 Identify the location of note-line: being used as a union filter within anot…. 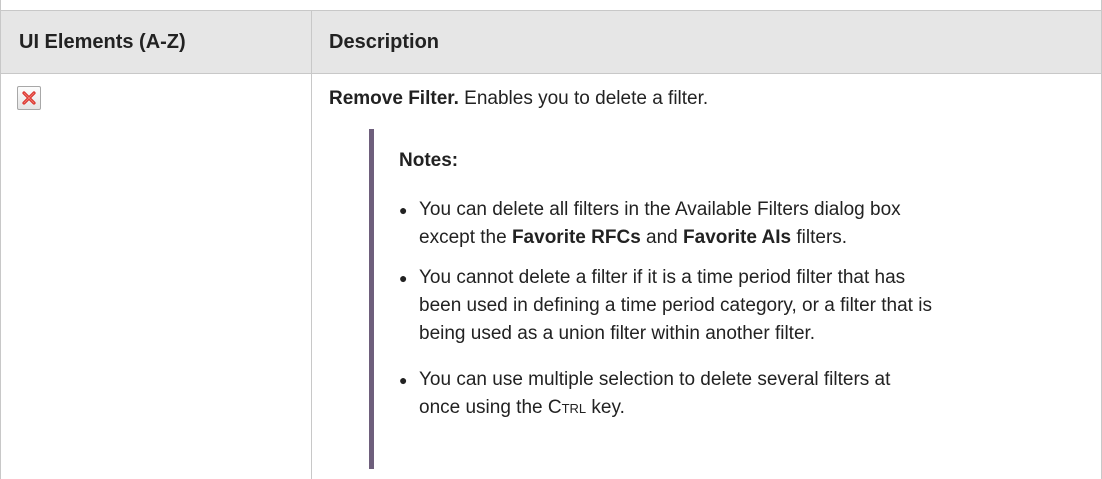
(617, 333).